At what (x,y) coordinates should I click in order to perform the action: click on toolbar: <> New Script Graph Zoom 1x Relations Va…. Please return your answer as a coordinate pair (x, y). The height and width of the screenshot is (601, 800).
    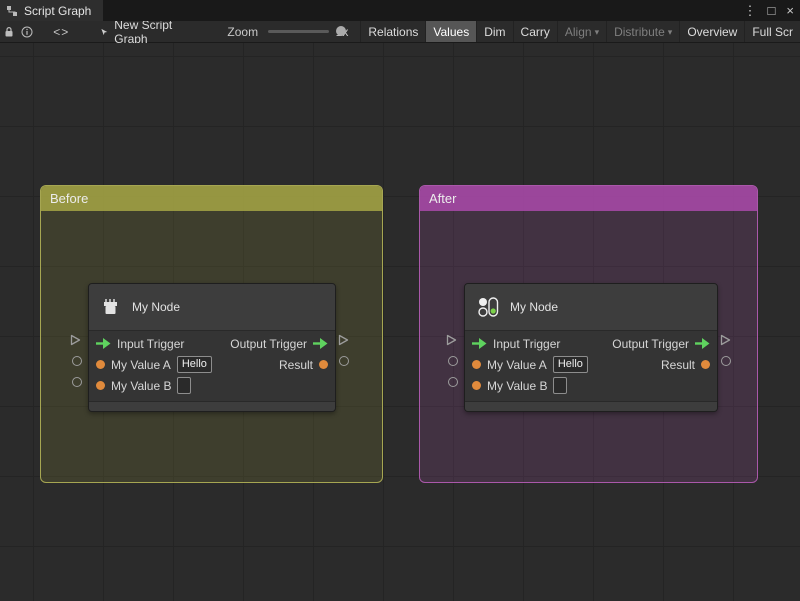
    Looking at the image, I should click on (400, 32).